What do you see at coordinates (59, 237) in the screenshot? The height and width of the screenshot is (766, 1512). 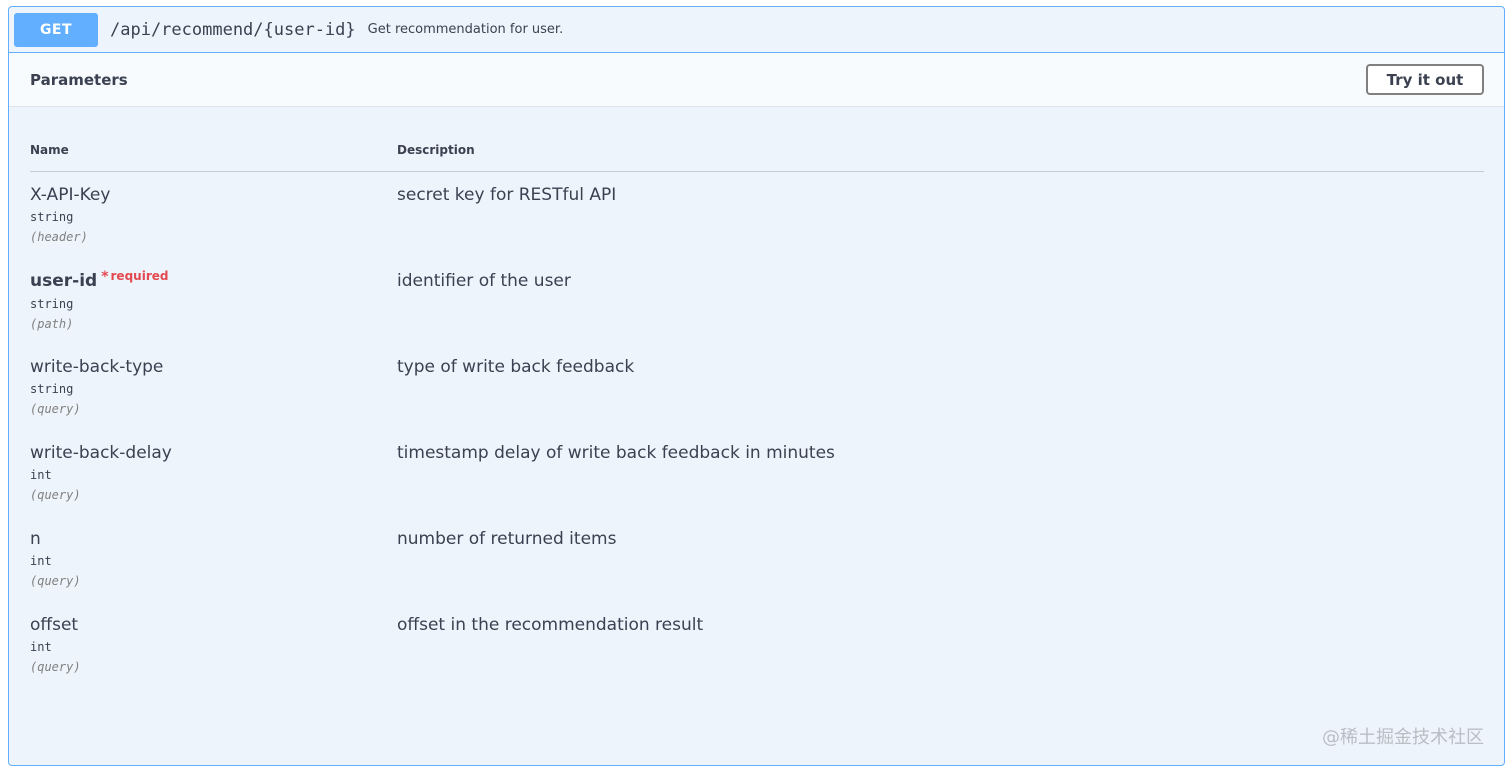 I see `parameter-location: (header)` at bounding box center [59, 237].